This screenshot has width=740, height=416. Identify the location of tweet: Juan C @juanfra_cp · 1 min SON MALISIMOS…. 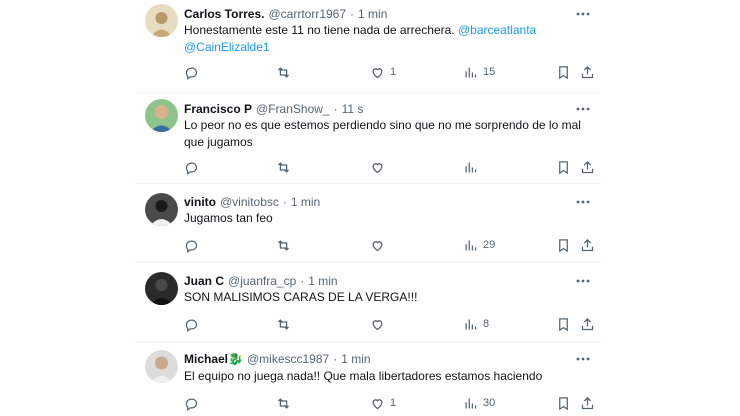
(368, 303).